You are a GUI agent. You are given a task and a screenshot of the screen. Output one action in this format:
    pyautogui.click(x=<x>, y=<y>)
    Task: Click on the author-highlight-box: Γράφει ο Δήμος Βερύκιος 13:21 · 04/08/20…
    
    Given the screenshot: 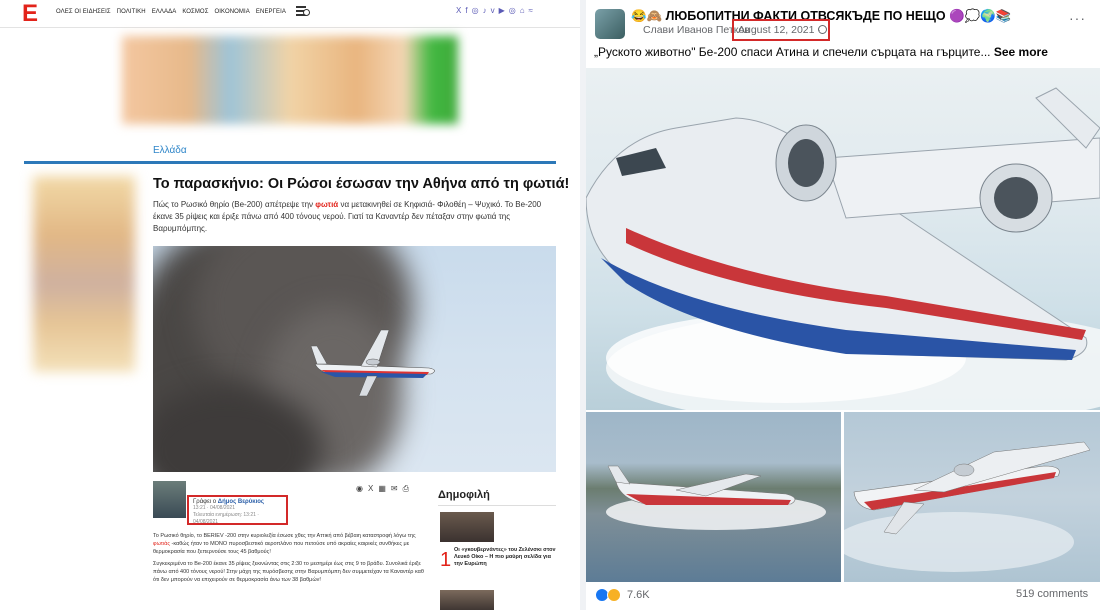 What is the action you would take?
    pyautogui.click(x=237, y=510)
    